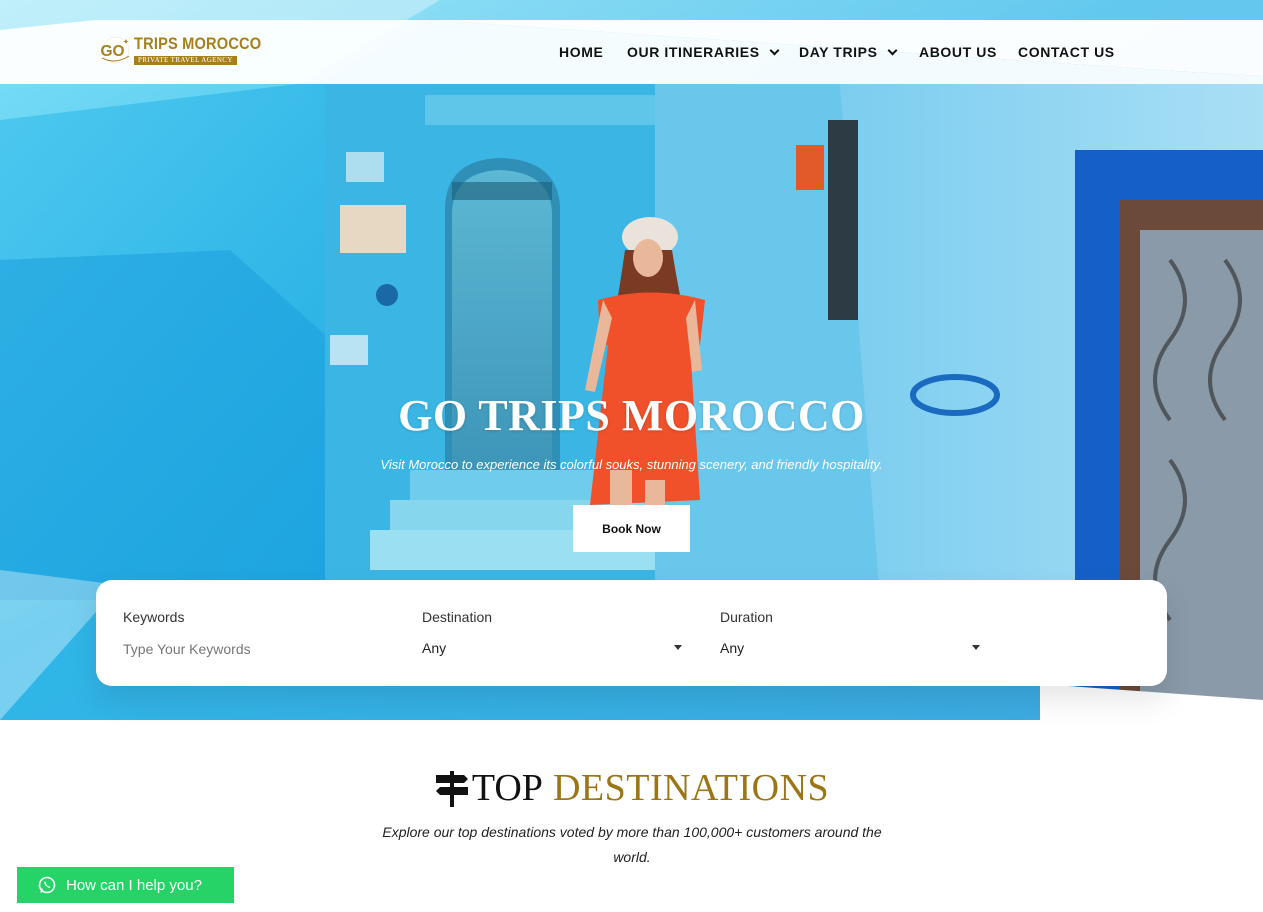 The width and height of the screenshot is (1263, 912). What do you see at coordinates (631, 415) in the screenshot?
I see `hero-title: GO TRIPS MOROCCO` at bounding box center [631, 415].